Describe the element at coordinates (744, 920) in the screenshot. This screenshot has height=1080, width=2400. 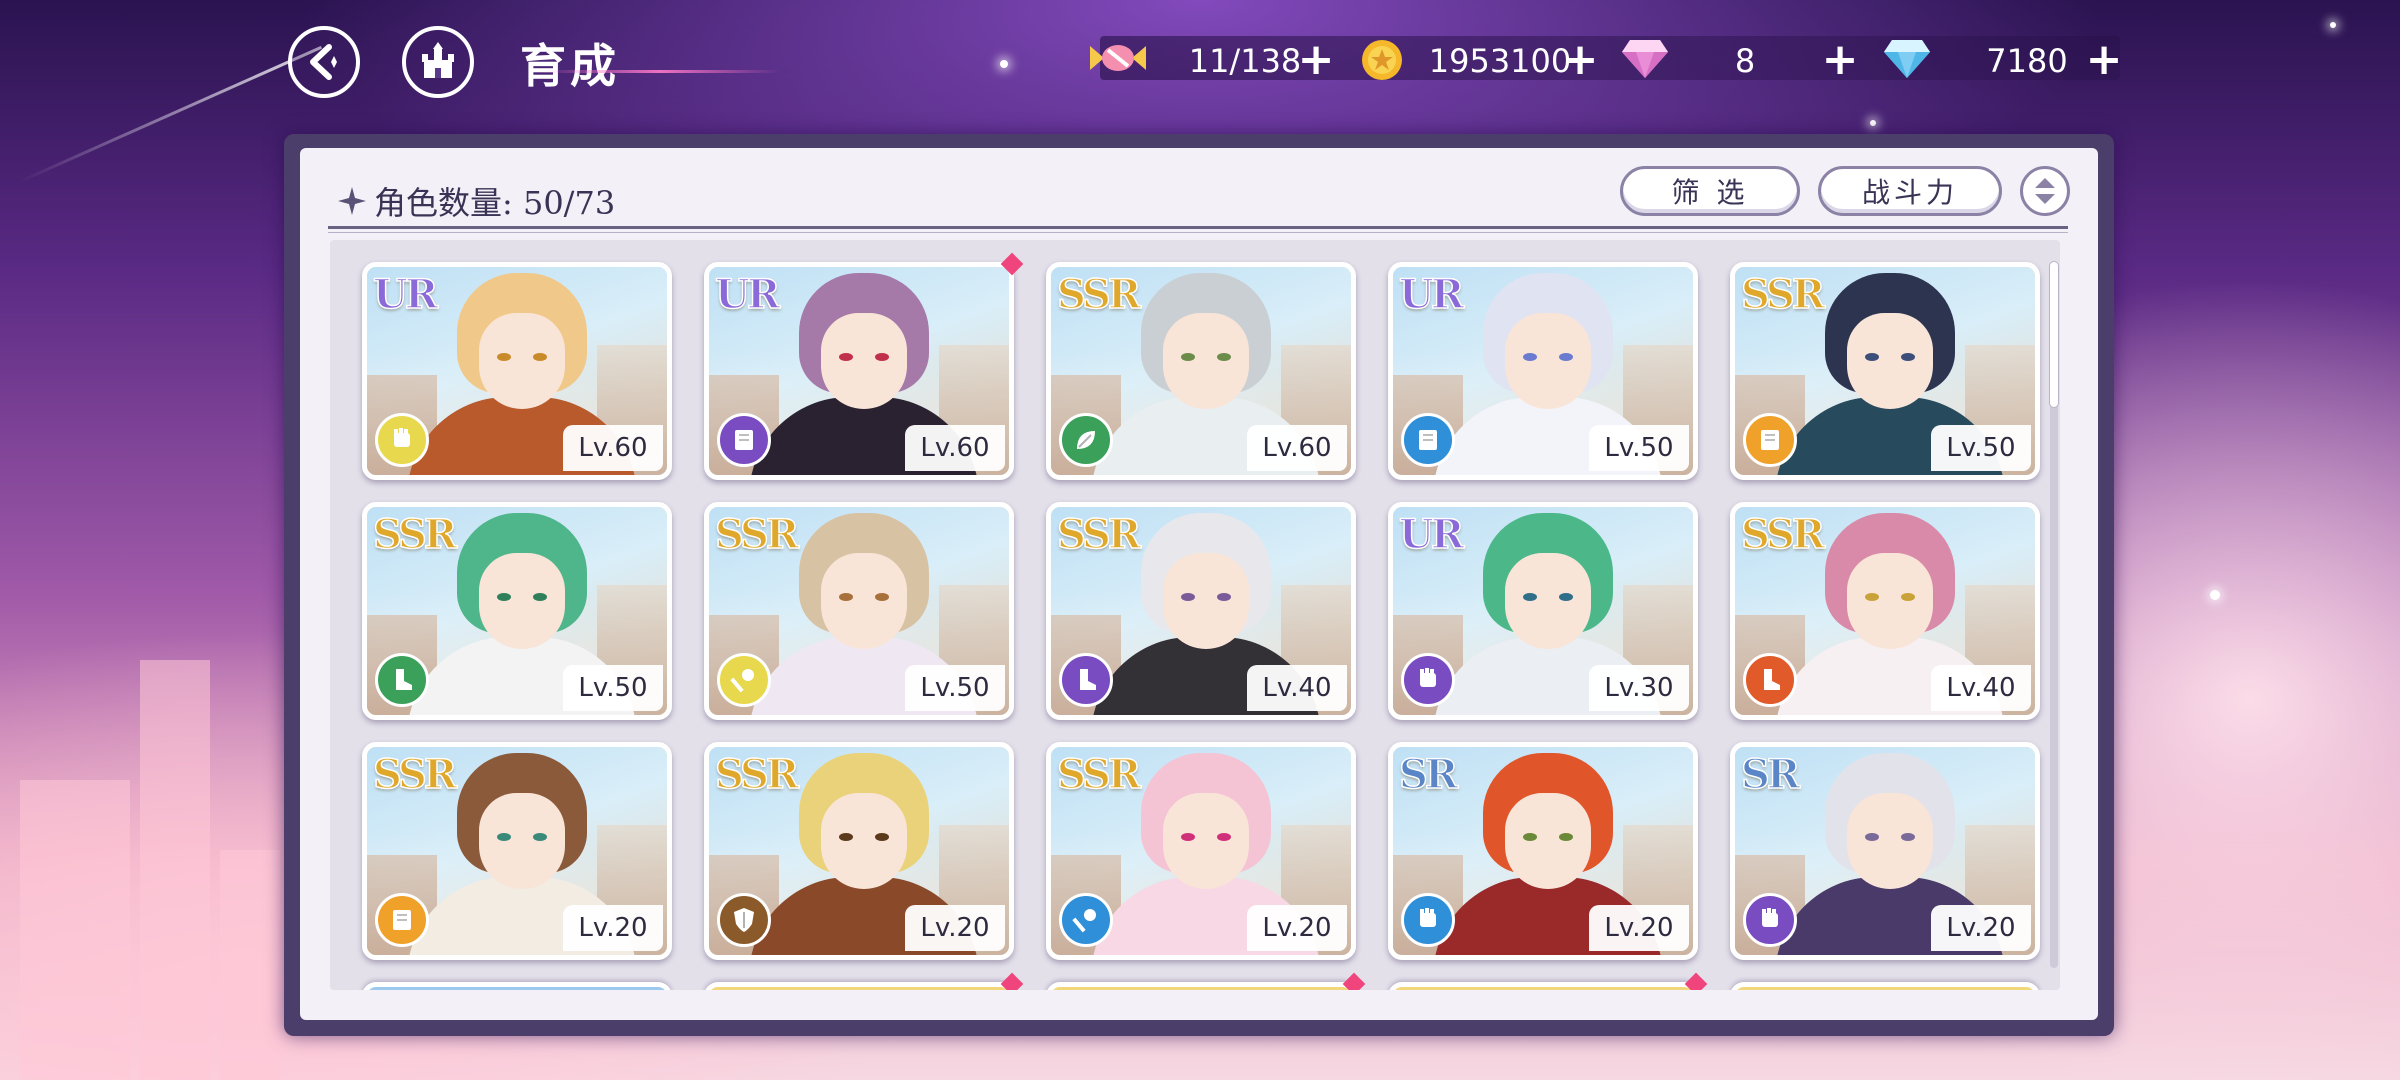
I see `shield-icon` at that location.